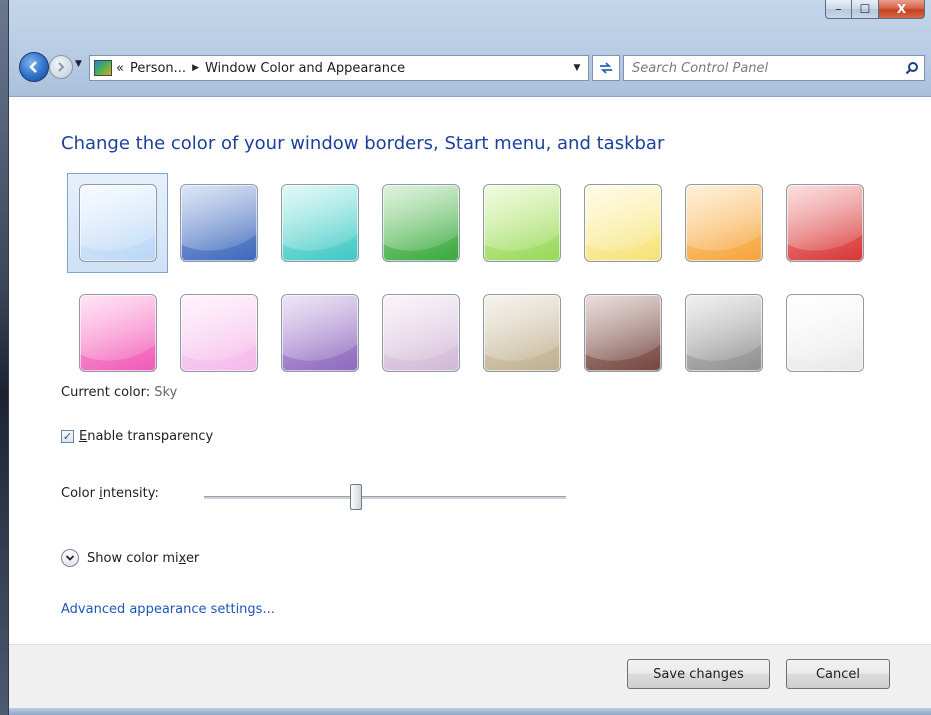 This screenshot has height=715, width=931. I want to click on show-color-mixer-toggle: Show color mixer, so click(130, 558).